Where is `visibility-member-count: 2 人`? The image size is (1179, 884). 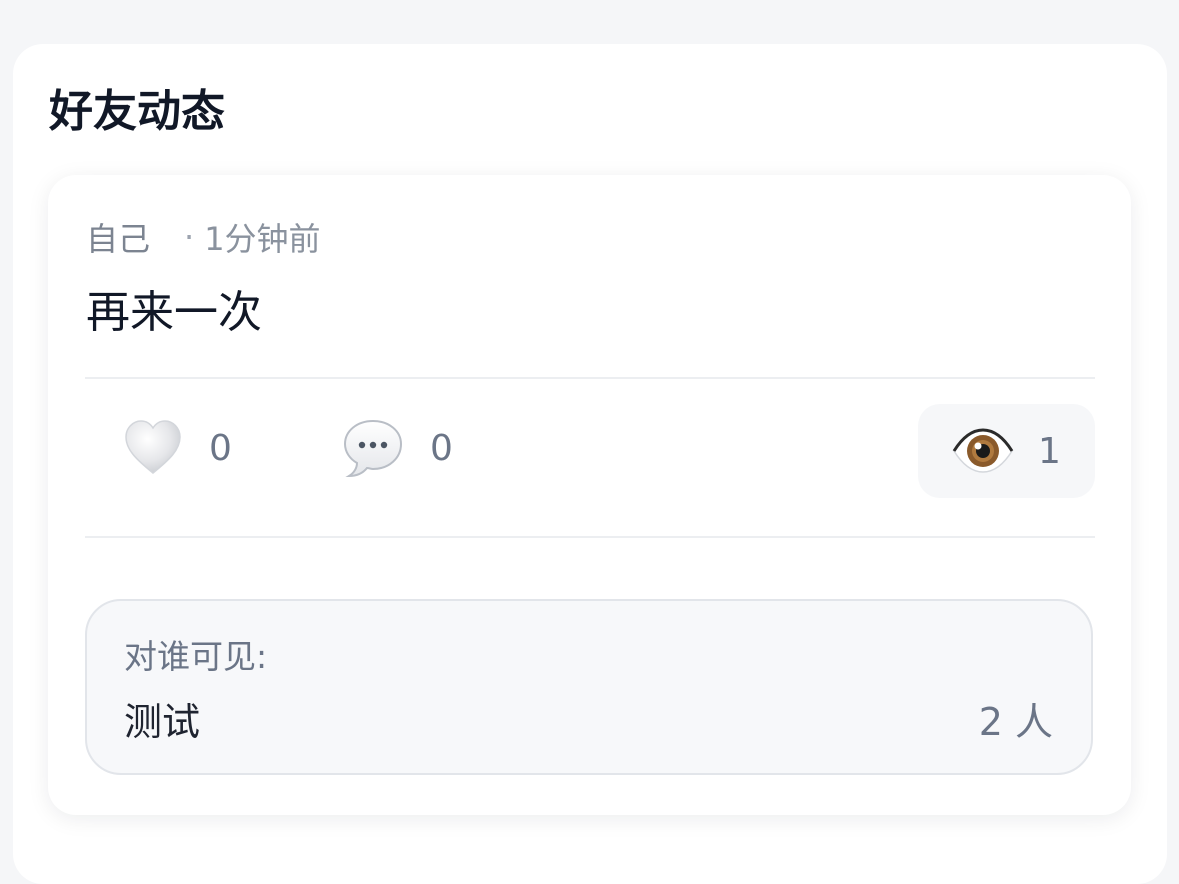 visibility-member-count: 2 人 is located at coordinates (1015, 722).